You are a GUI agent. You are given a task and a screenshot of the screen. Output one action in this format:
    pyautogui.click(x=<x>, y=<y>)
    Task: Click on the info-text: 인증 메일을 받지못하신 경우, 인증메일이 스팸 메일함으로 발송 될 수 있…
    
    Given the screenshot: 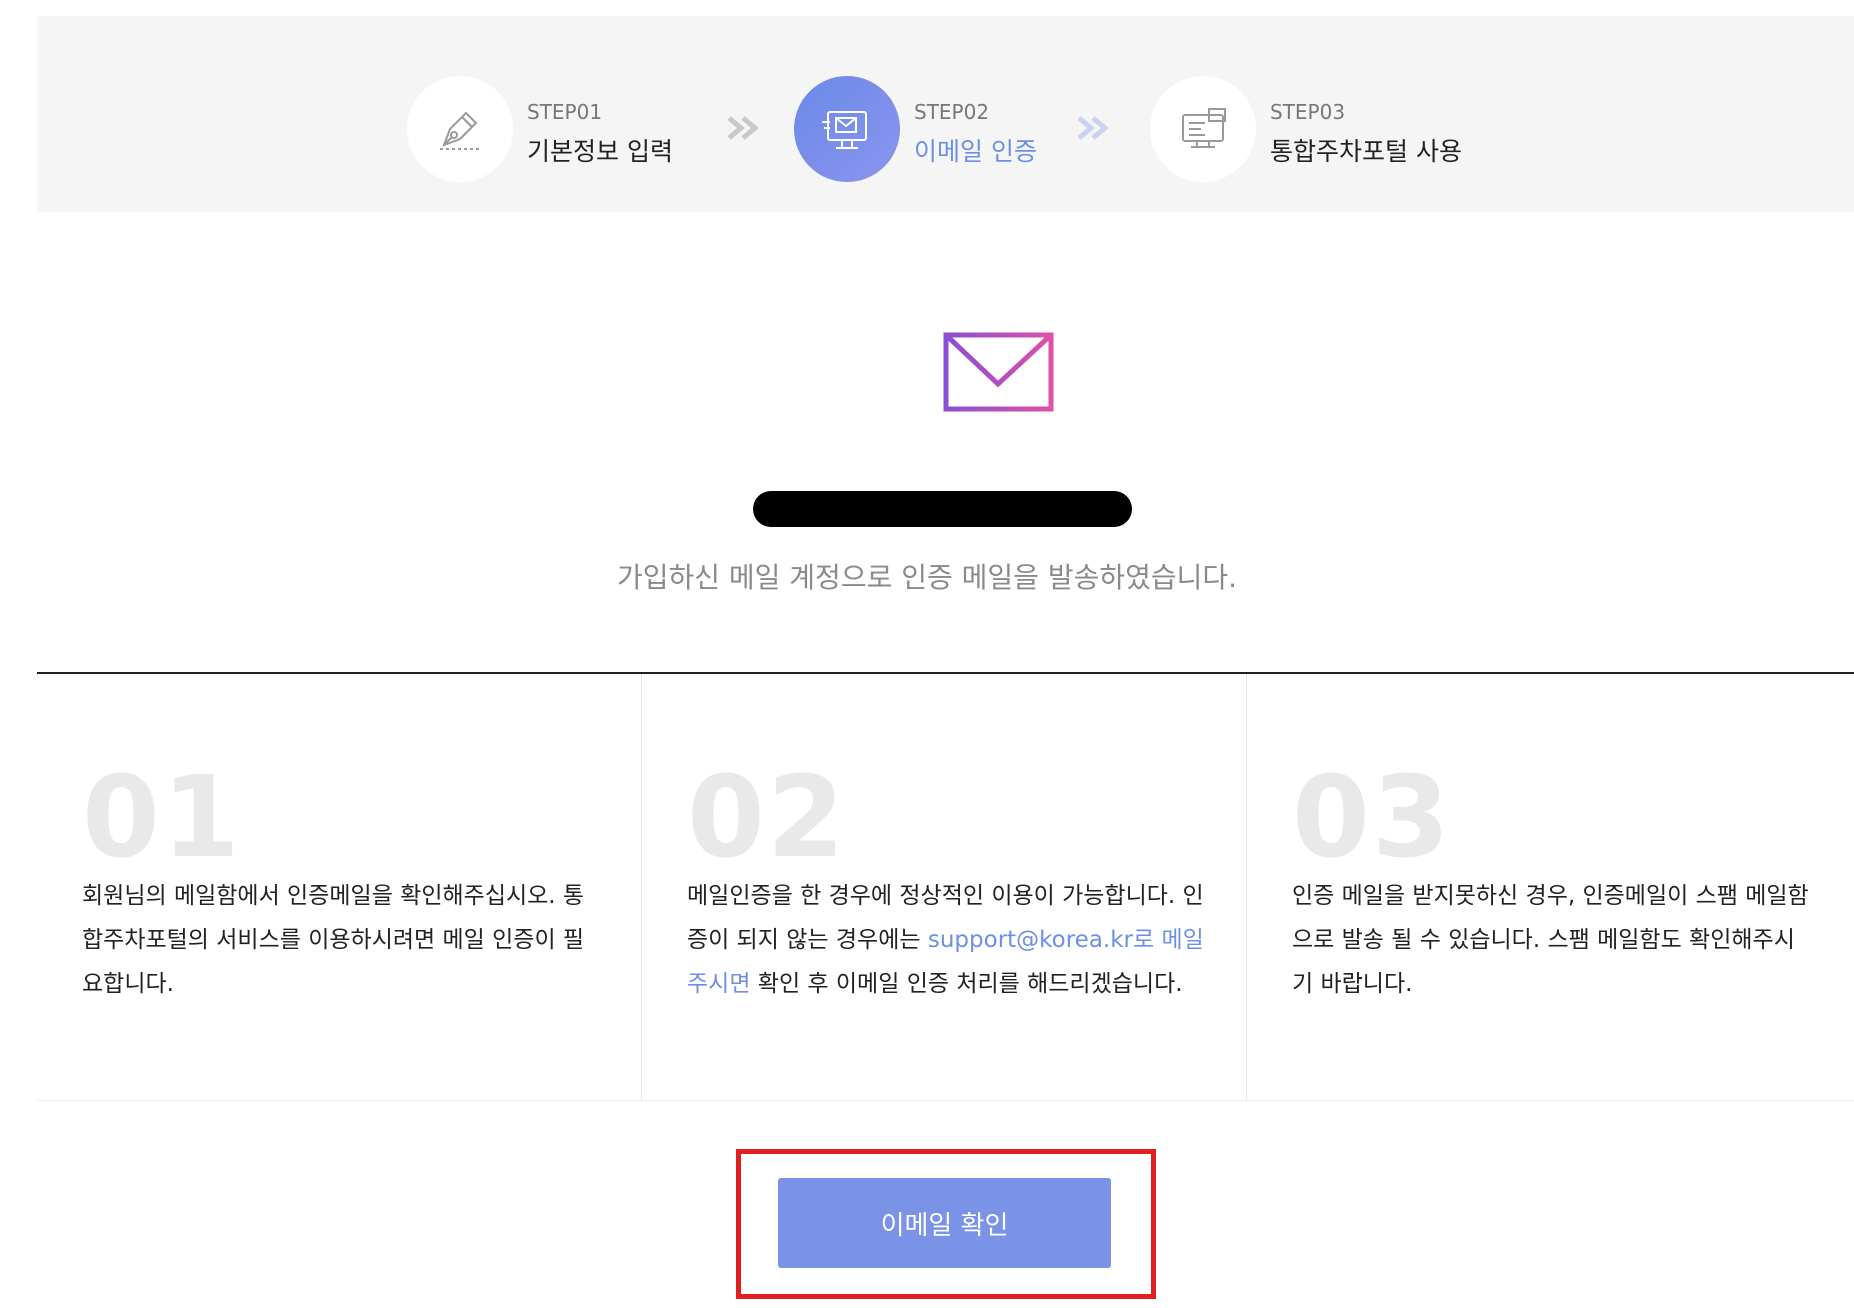 What is the action you would take?
    pyautogui.click(x=1550, y=940)
    